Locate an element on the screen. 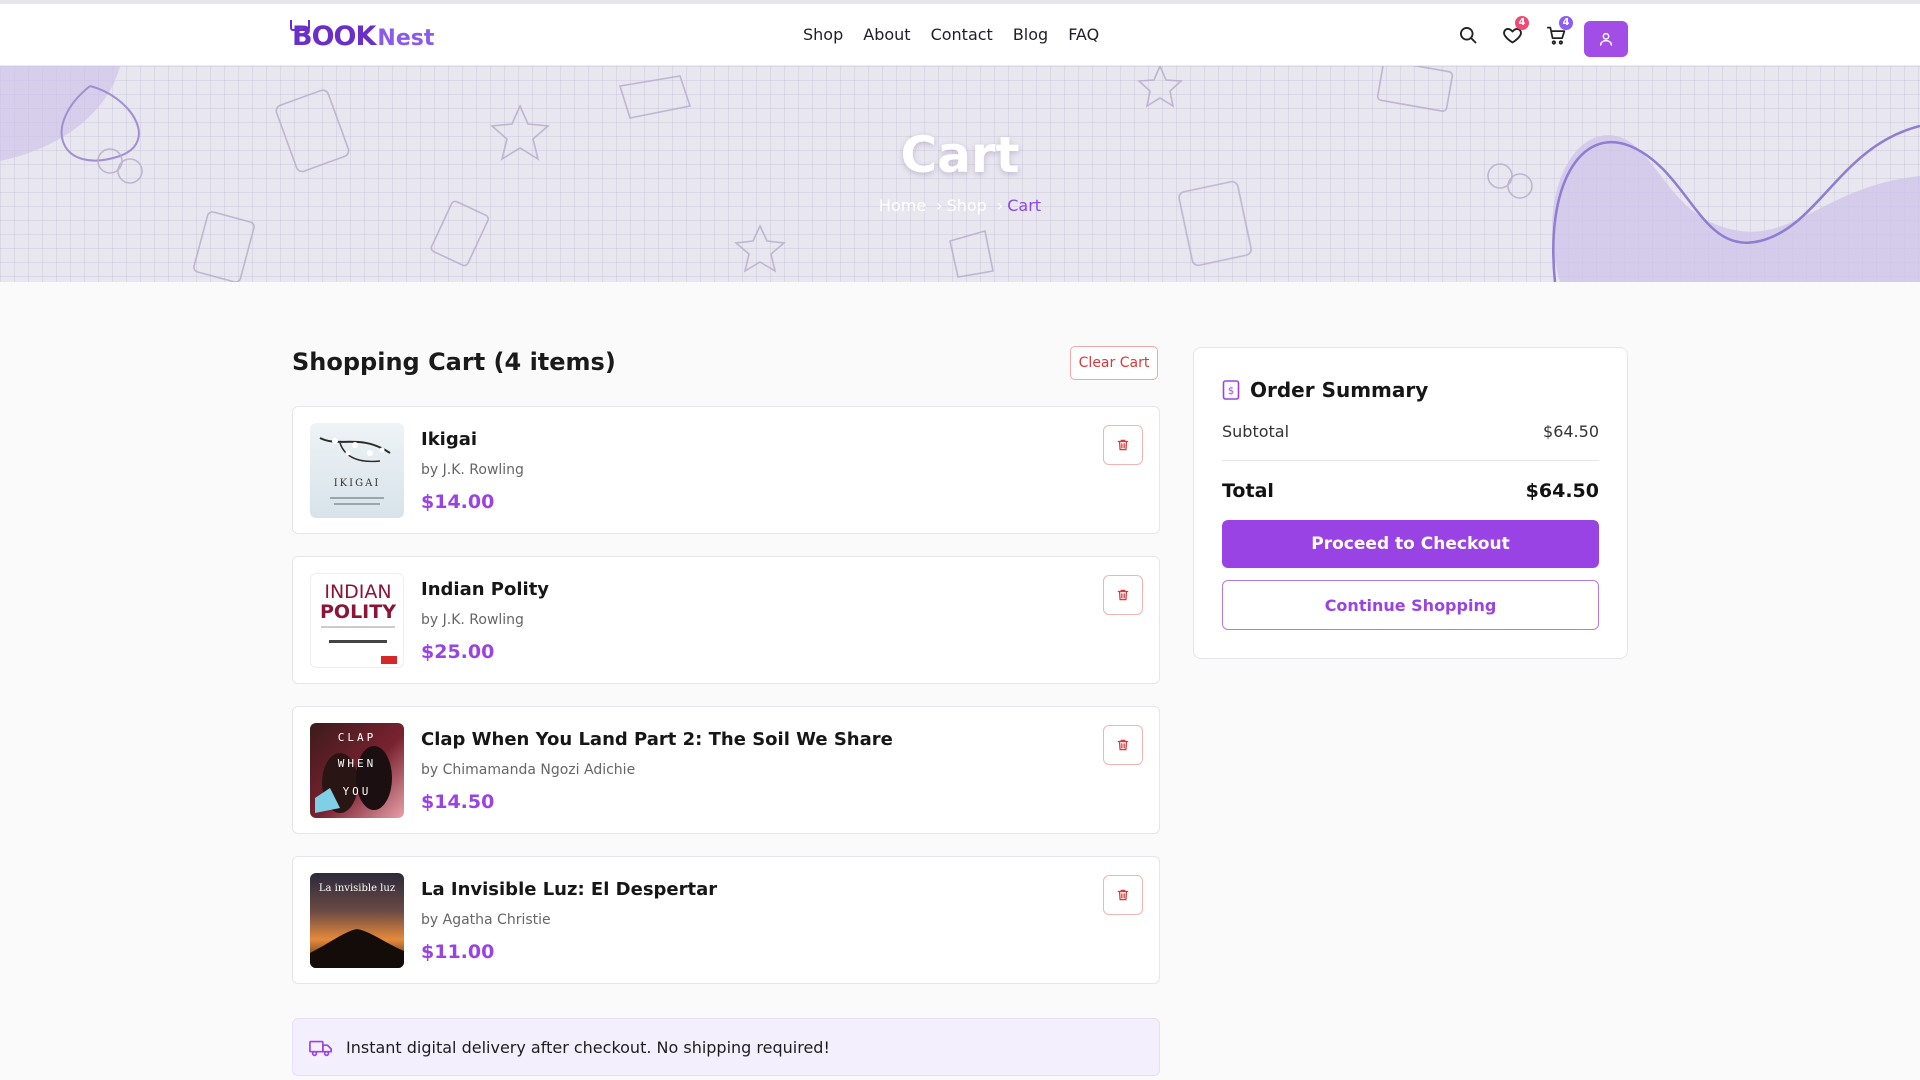 This screenshot has width=1920, height=1080. logo-secondary: Nest is located at coordinates (406, 38).